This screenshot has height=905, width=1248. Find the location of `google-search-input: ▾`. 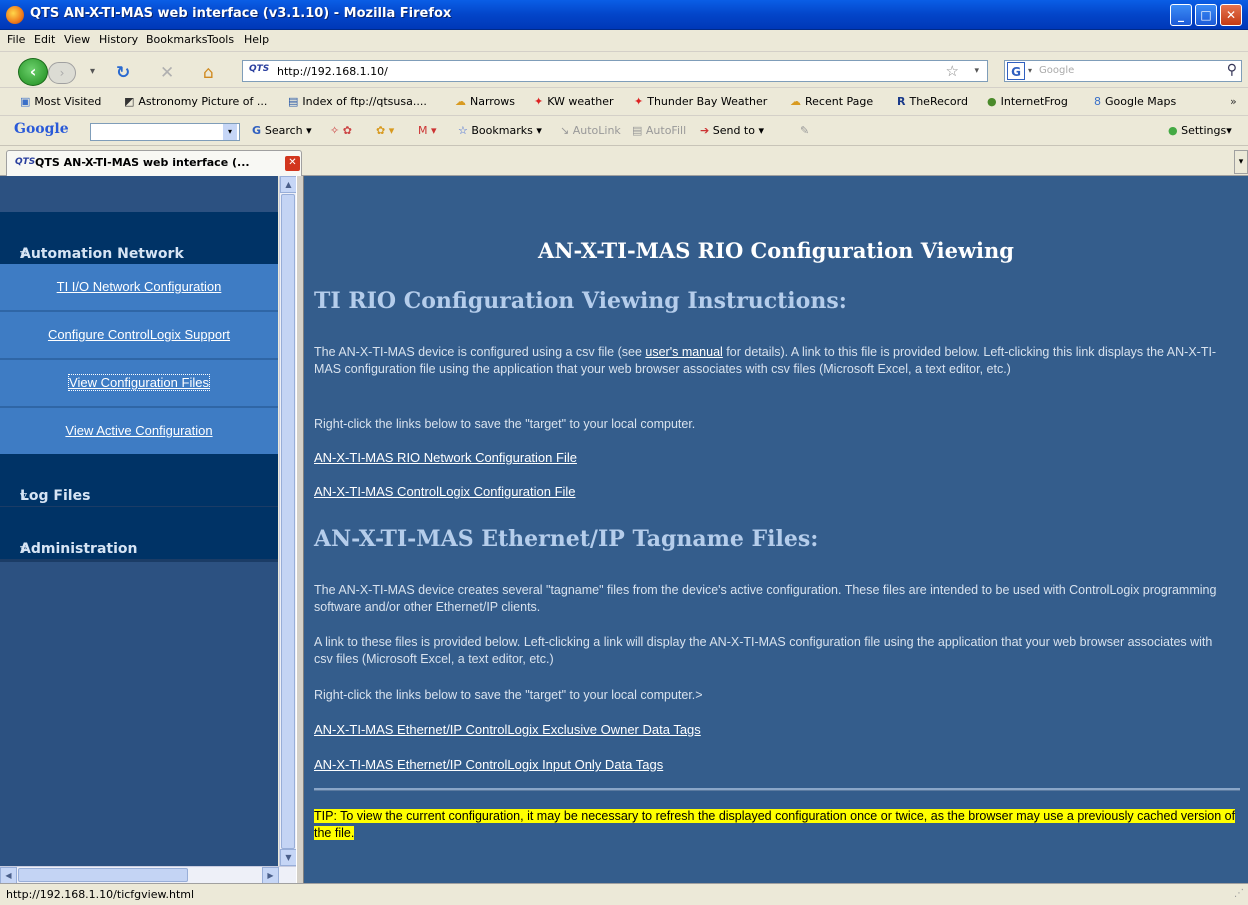

google-search-input: ▾ is located at coordinates (165, 132).